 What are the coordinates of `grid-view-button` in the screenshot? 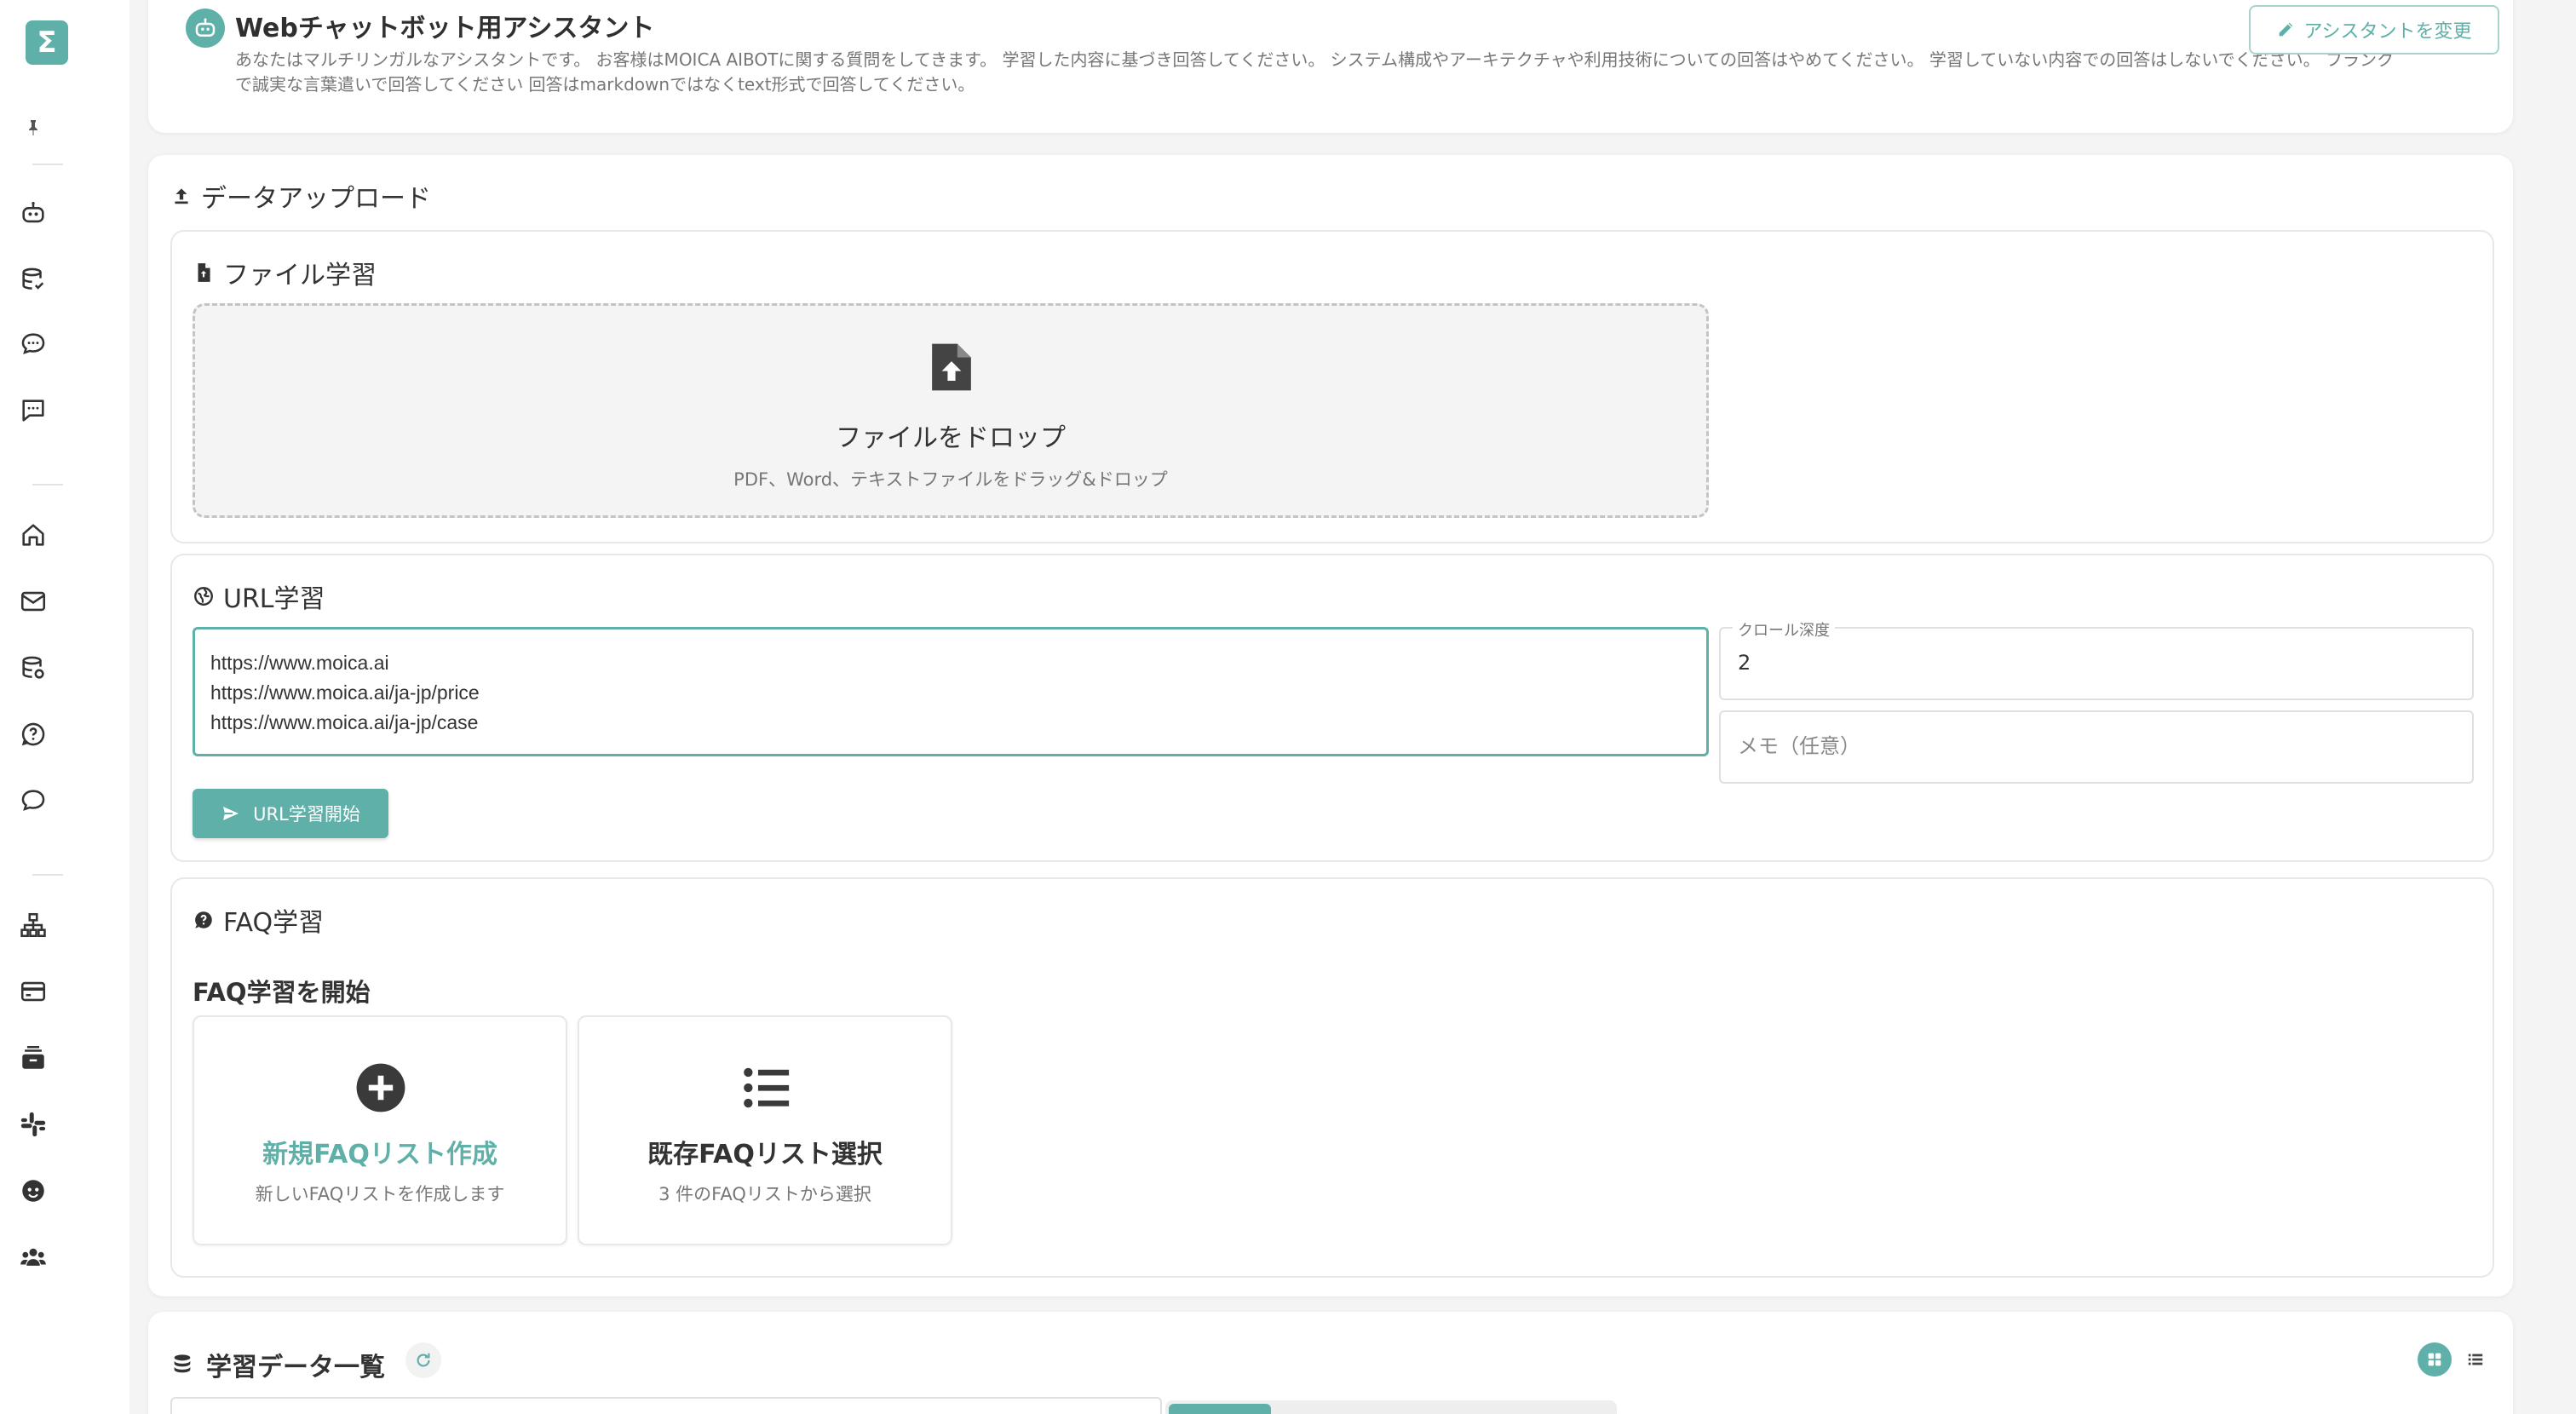 It's located at (2435, 1359).